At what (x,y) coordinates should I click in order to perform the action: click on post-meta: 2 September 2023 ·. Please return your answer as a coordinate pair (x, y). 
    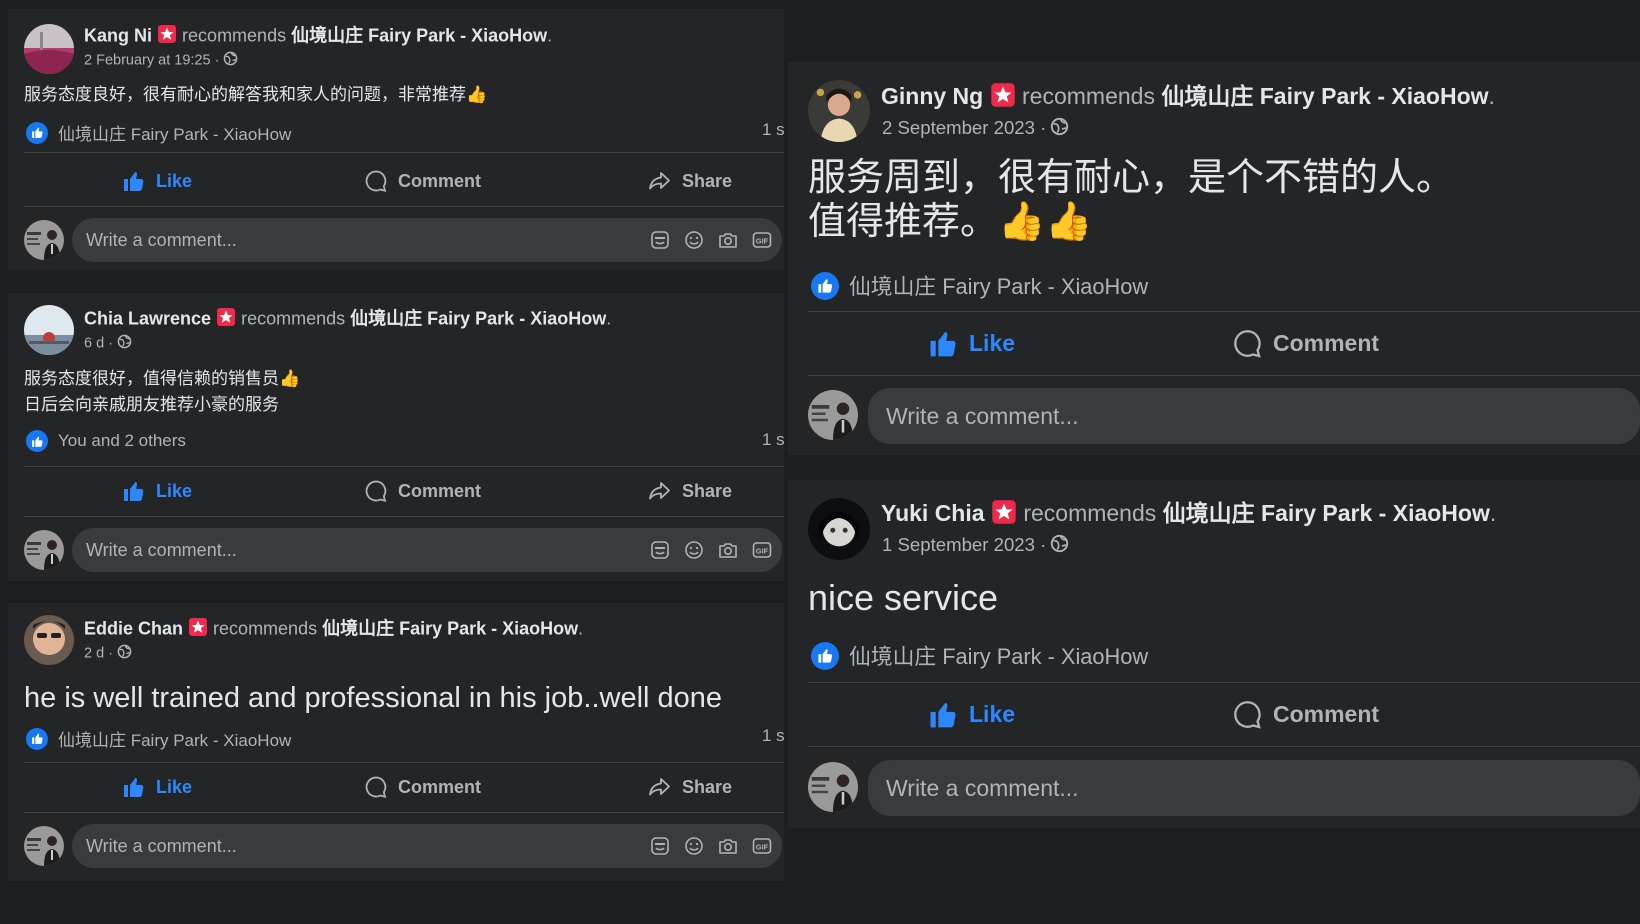
    Looking at the image, I should click on (975, 129).